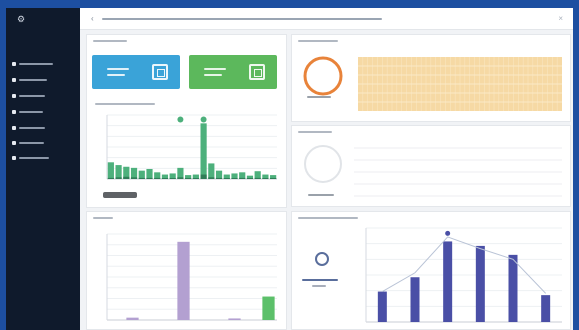 Image resolution: width=579 pixels, height=330 pixels. I want to click on sidebar: ⚙, so click(43, 169).